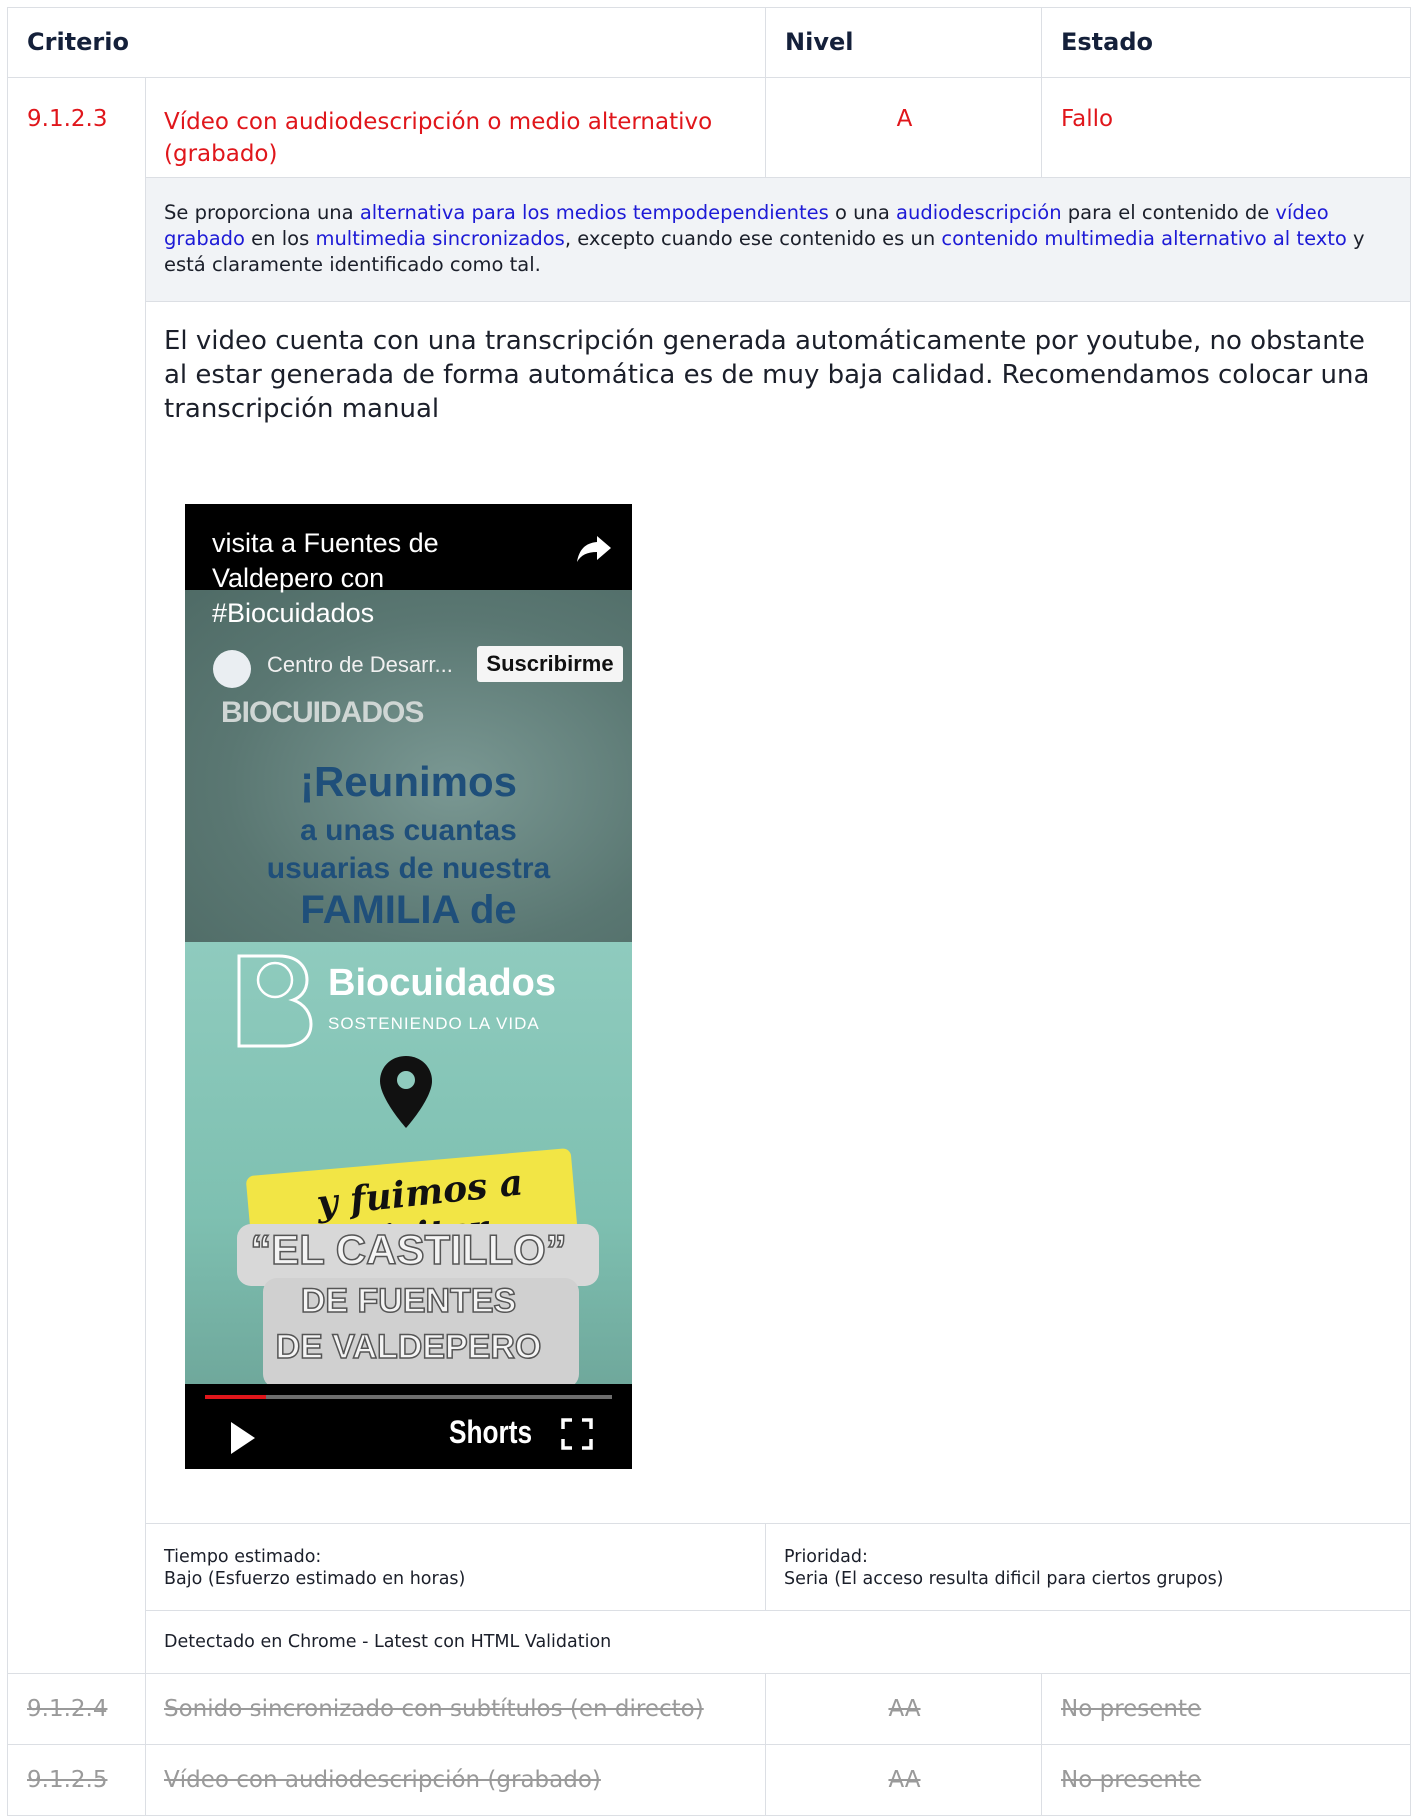  I want to click on col-header-nivel: Nivel, so click(903, 42).